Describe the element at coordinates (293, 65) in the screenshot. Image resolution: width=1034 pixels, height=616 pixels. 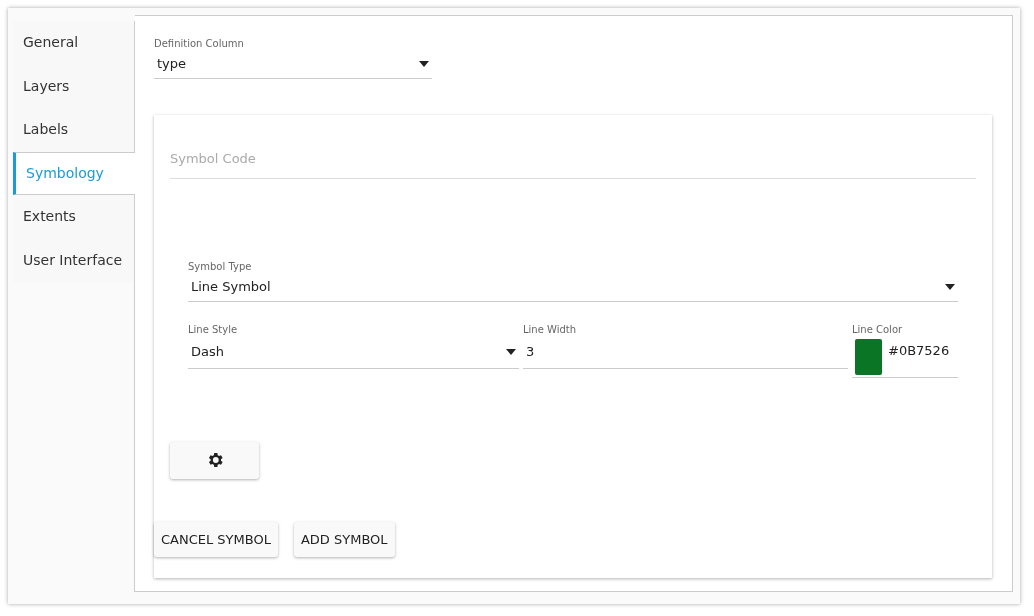
I see `select-field: type` at that location.